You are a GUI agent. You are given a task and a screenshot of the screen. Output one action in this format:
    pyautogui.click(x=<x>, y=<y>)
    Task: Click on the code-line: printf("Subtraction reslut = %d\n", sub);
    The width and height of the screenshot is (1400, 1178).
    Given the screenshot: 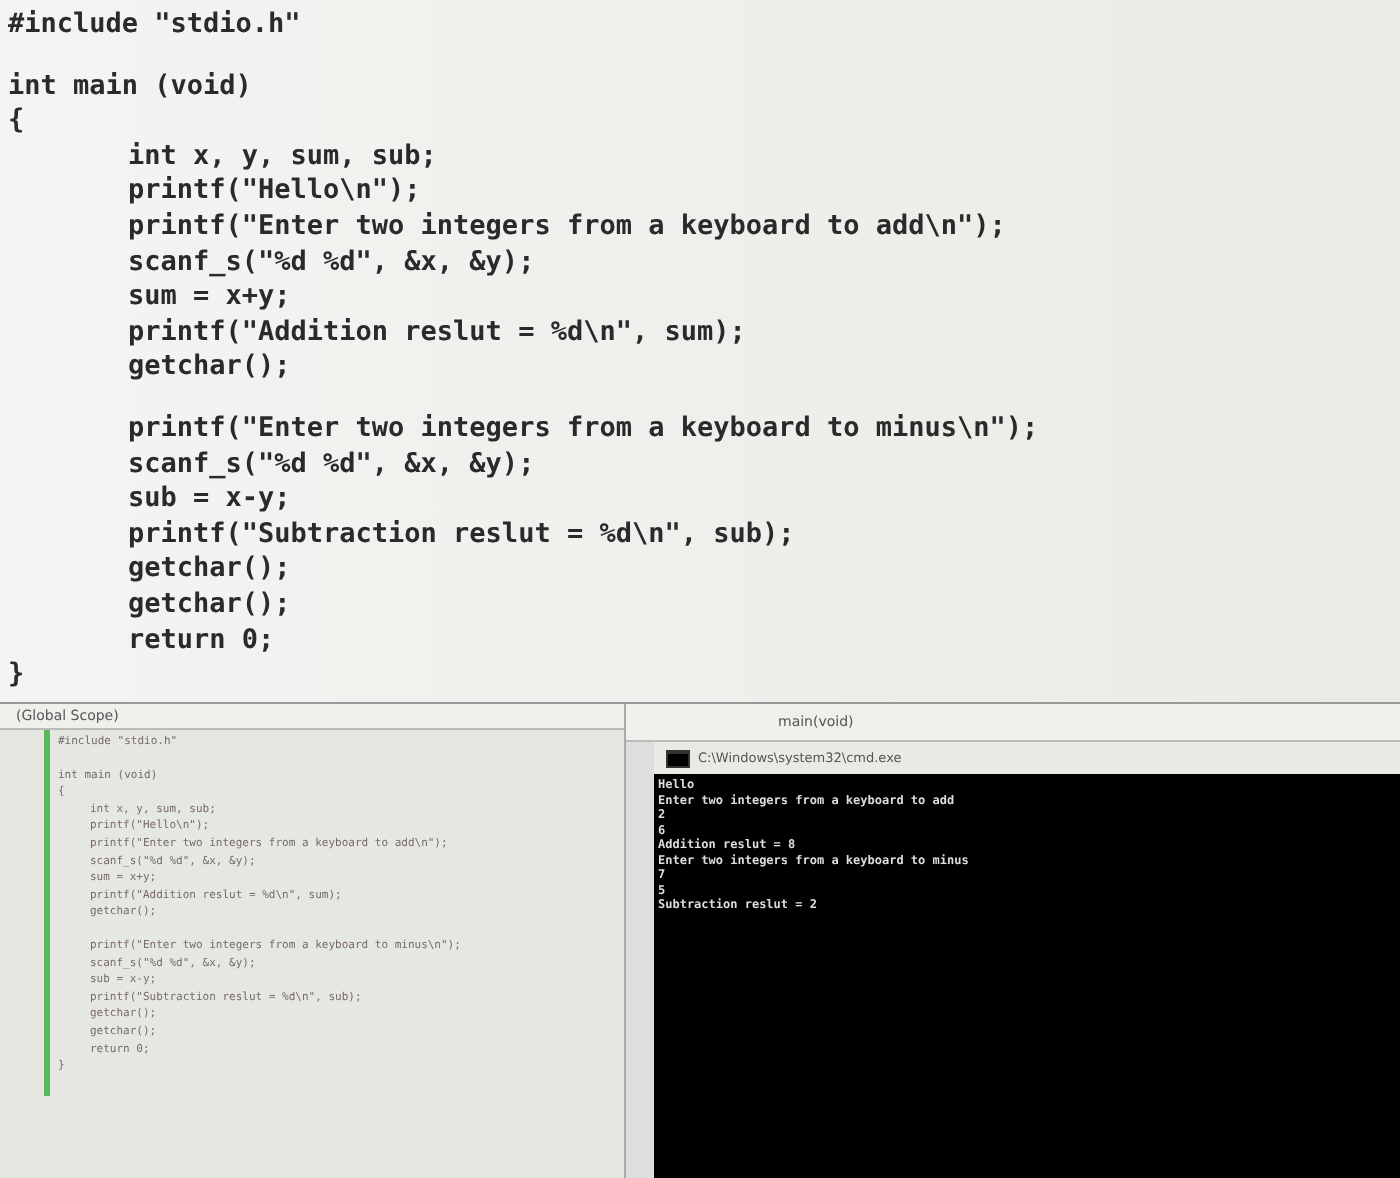 What is the action you would take?
    pyautogui.click(x=461, y=535)
    